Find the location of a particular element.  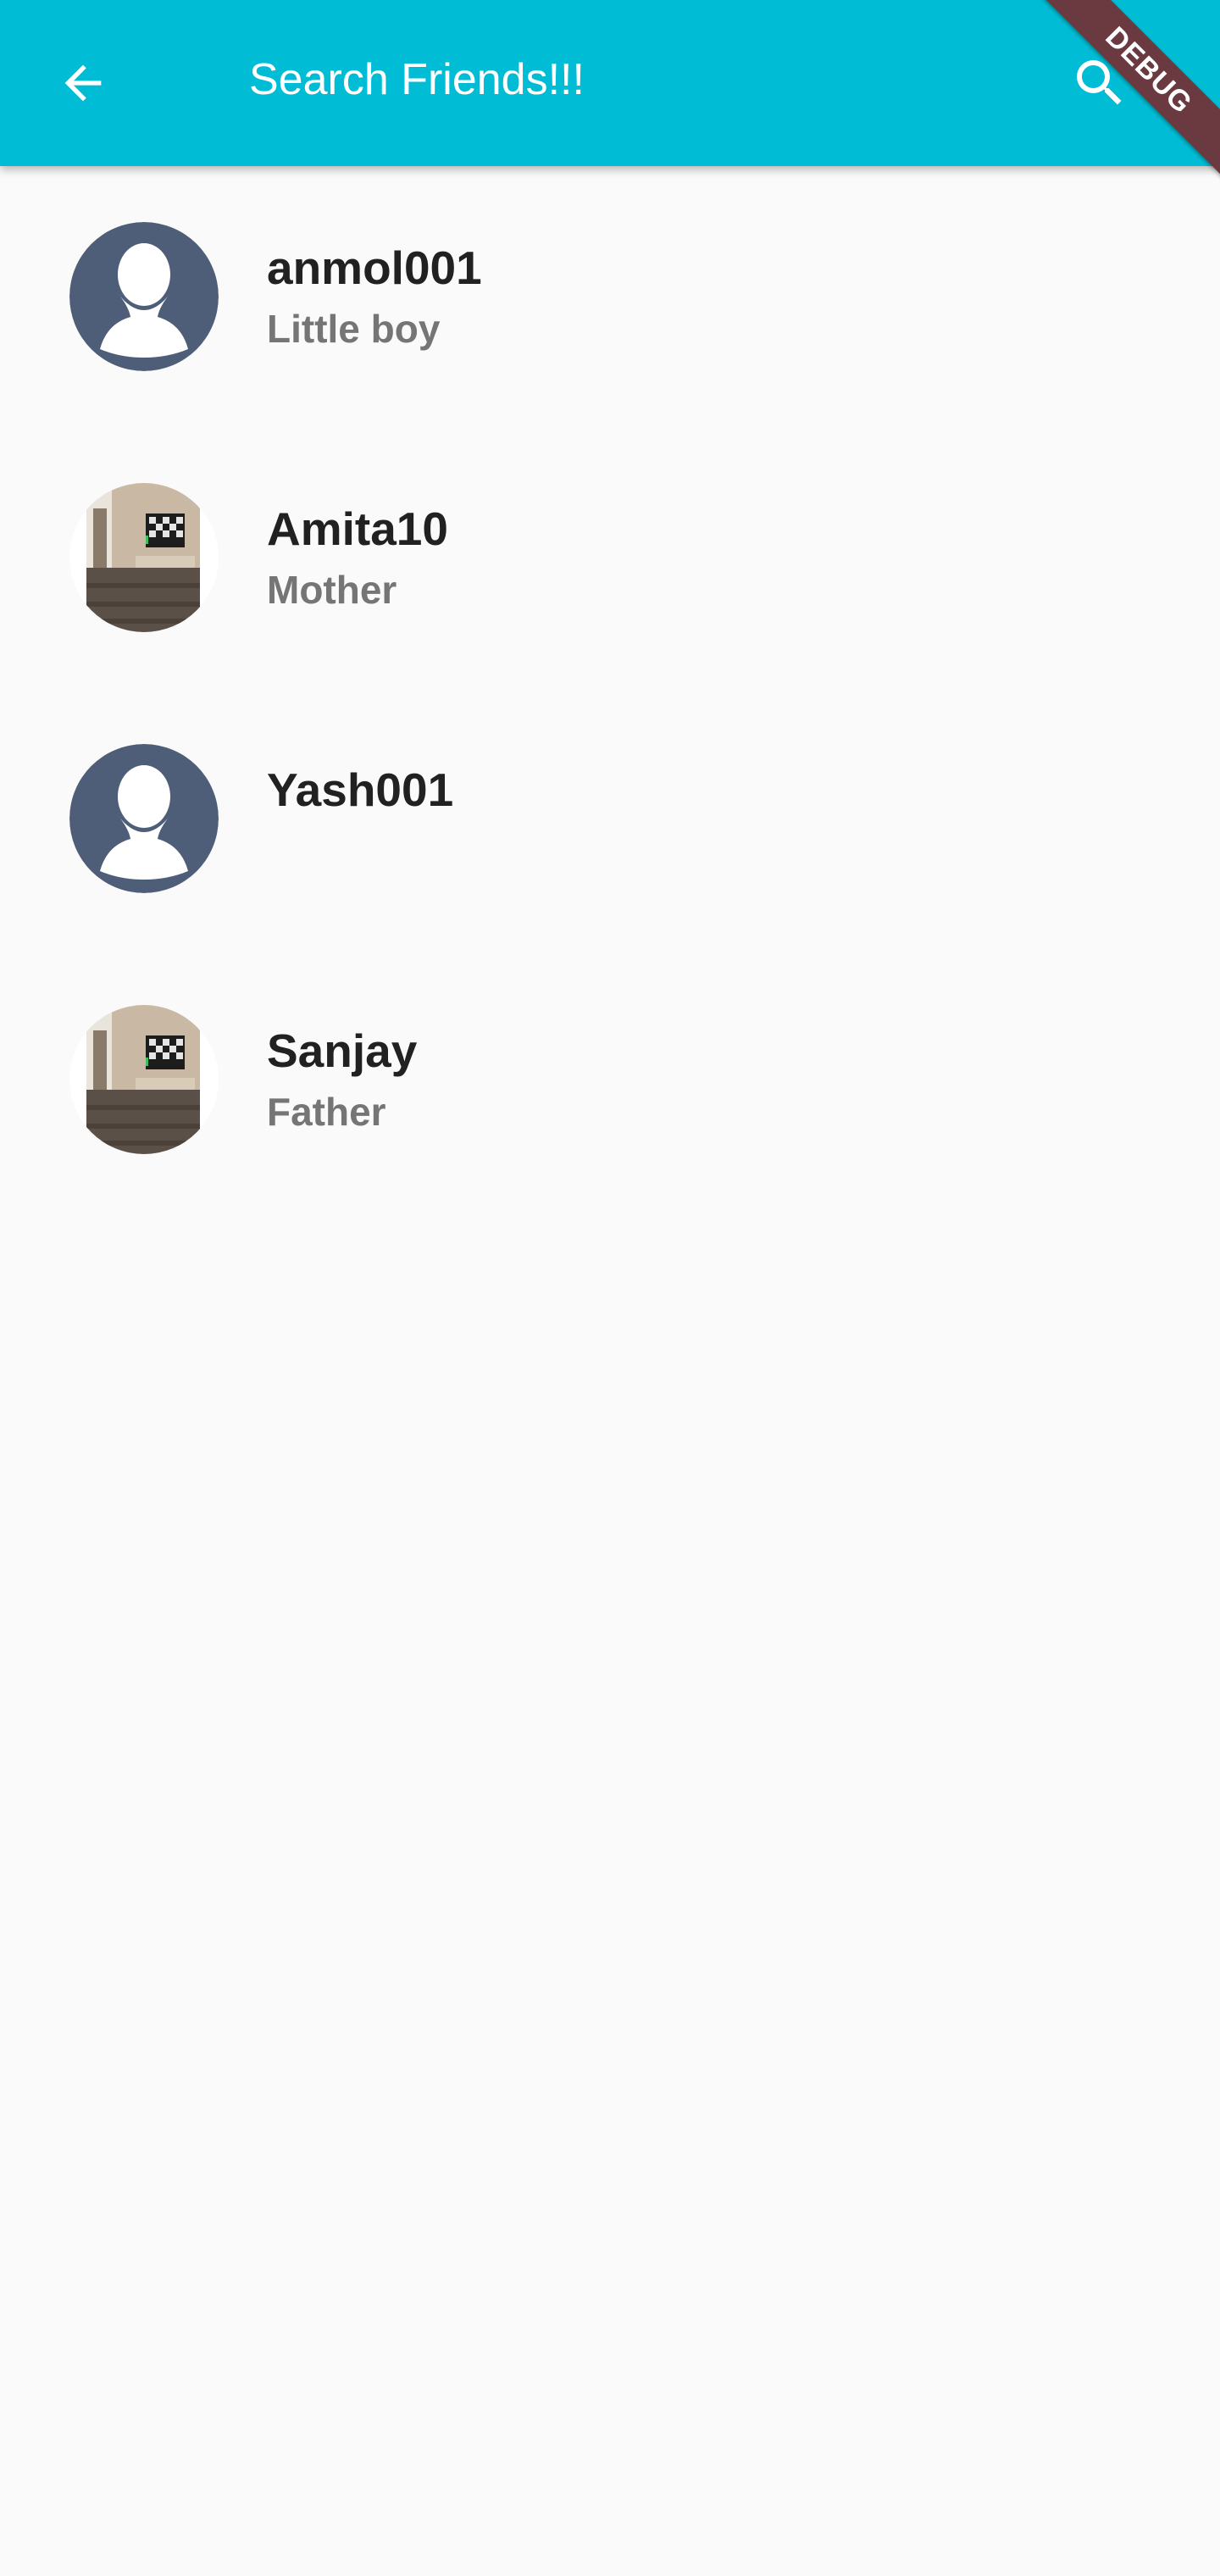

page-title: Search Friends!!! is located at coordinates (417, 79).